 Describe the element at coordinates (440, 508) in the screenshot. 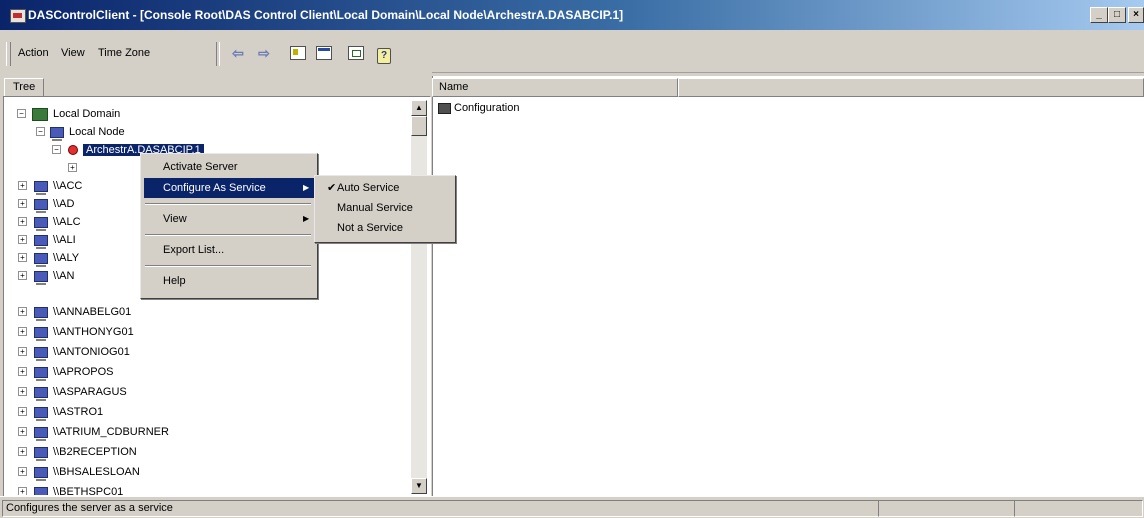

I see `status-text: Configures the server as a service` at that location.